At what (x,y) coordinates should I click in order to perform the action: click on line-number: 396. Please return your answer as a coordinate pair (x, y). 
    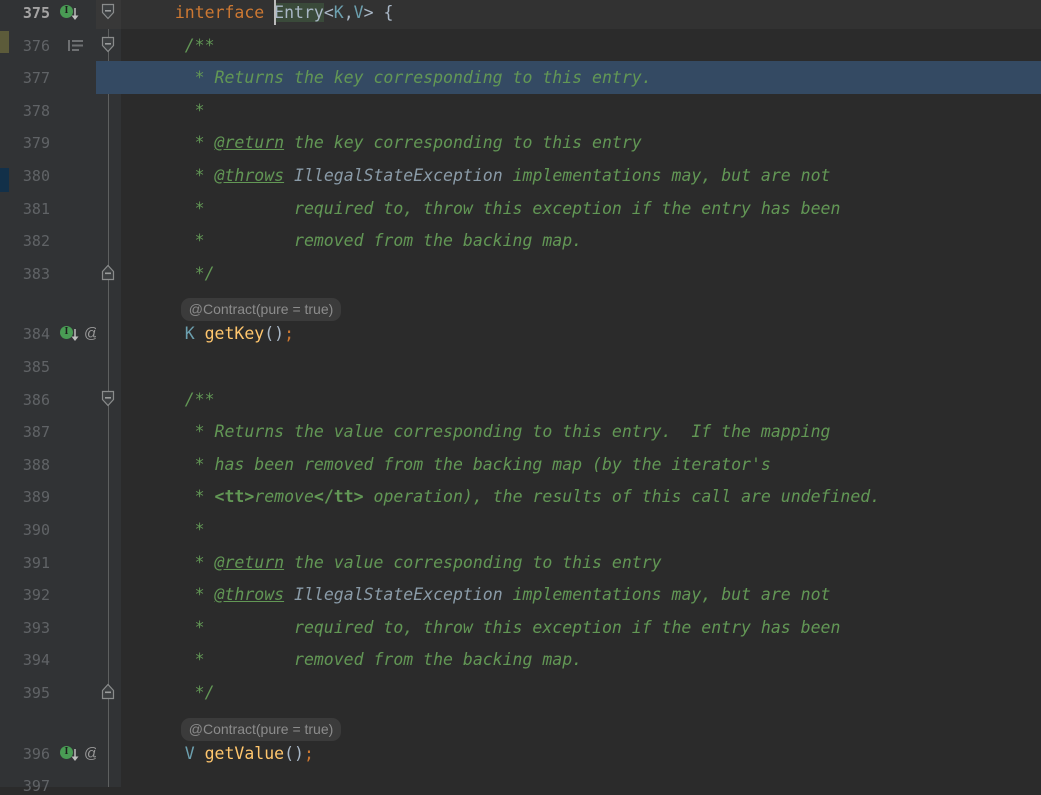
    Looking at the image, I should click on (36, 753).